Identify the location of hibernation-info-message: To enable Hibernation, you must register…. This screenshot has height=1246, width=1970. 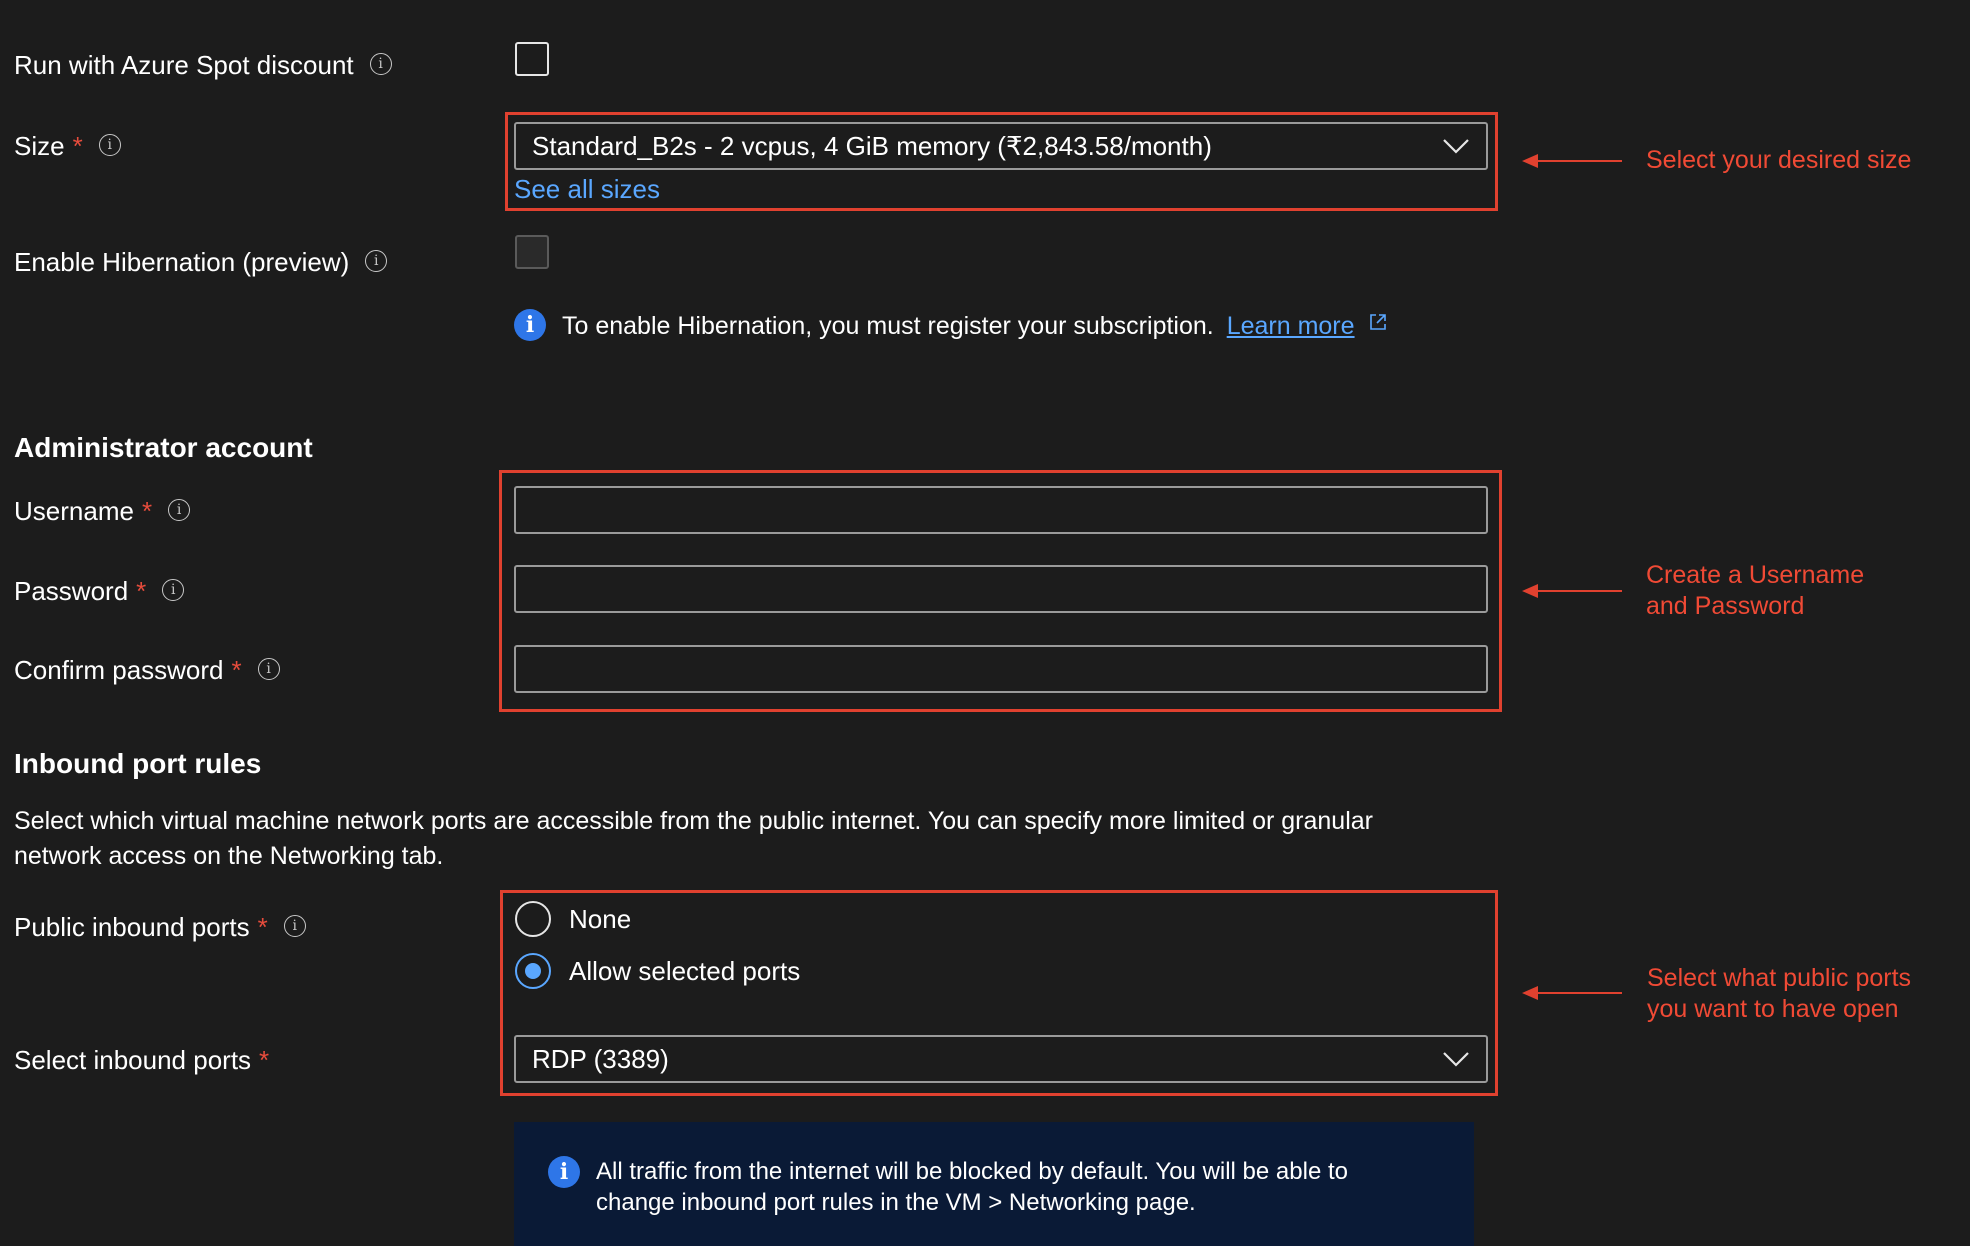
(975, 326).